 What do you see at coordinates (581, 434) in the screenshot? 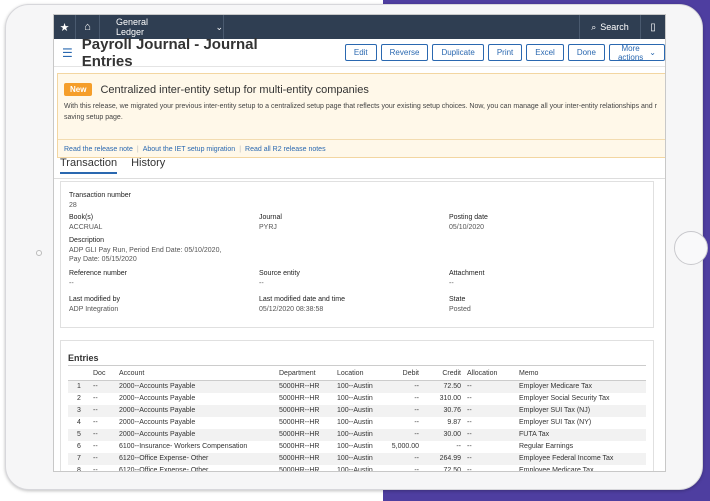
I see `memo-cell: FUTA Tax` at bounding box center [581, 434].